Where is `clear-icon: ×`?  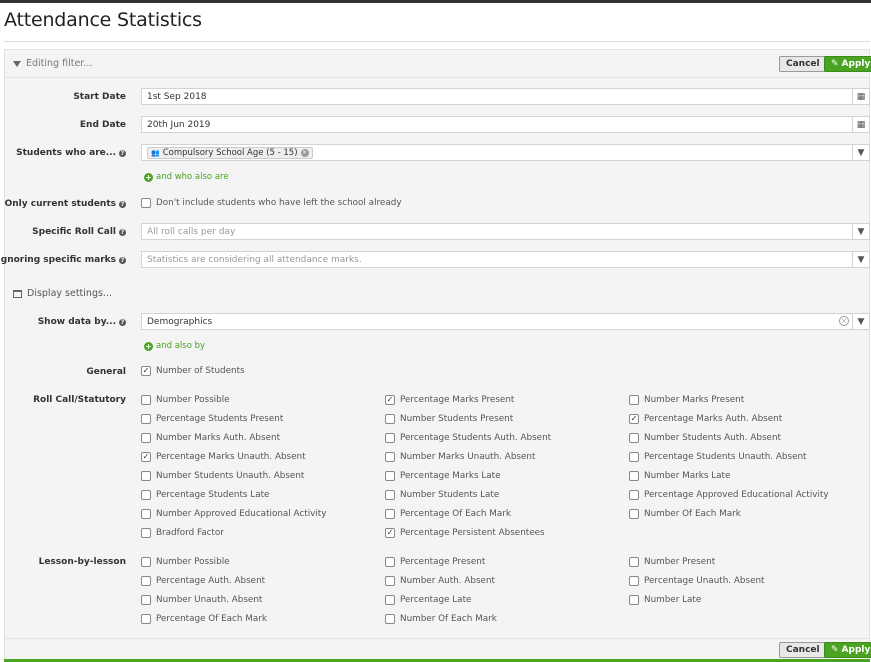
clear-icon: × is located at coordinates (844, 321).